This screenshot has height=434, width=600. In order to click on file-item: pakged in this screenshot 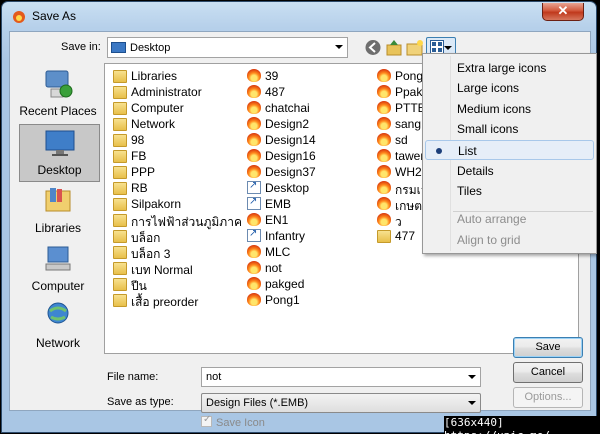, I will do `click(309, 284)`.